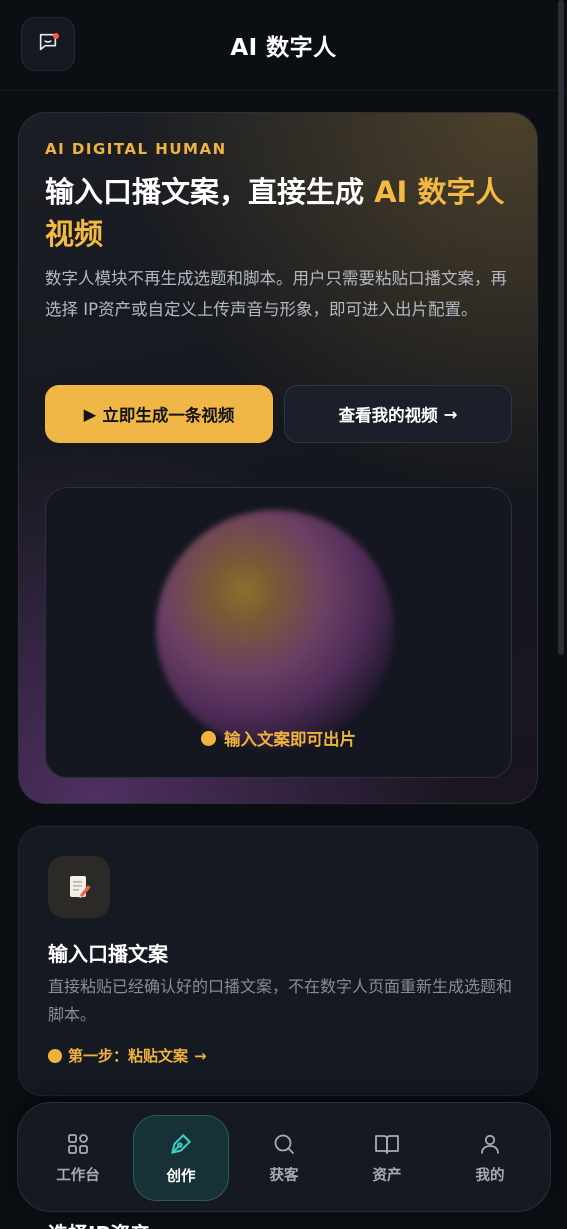  Describe the element at coordinates (490, 1144) in the screenshot. I see `user-icon` at that location.